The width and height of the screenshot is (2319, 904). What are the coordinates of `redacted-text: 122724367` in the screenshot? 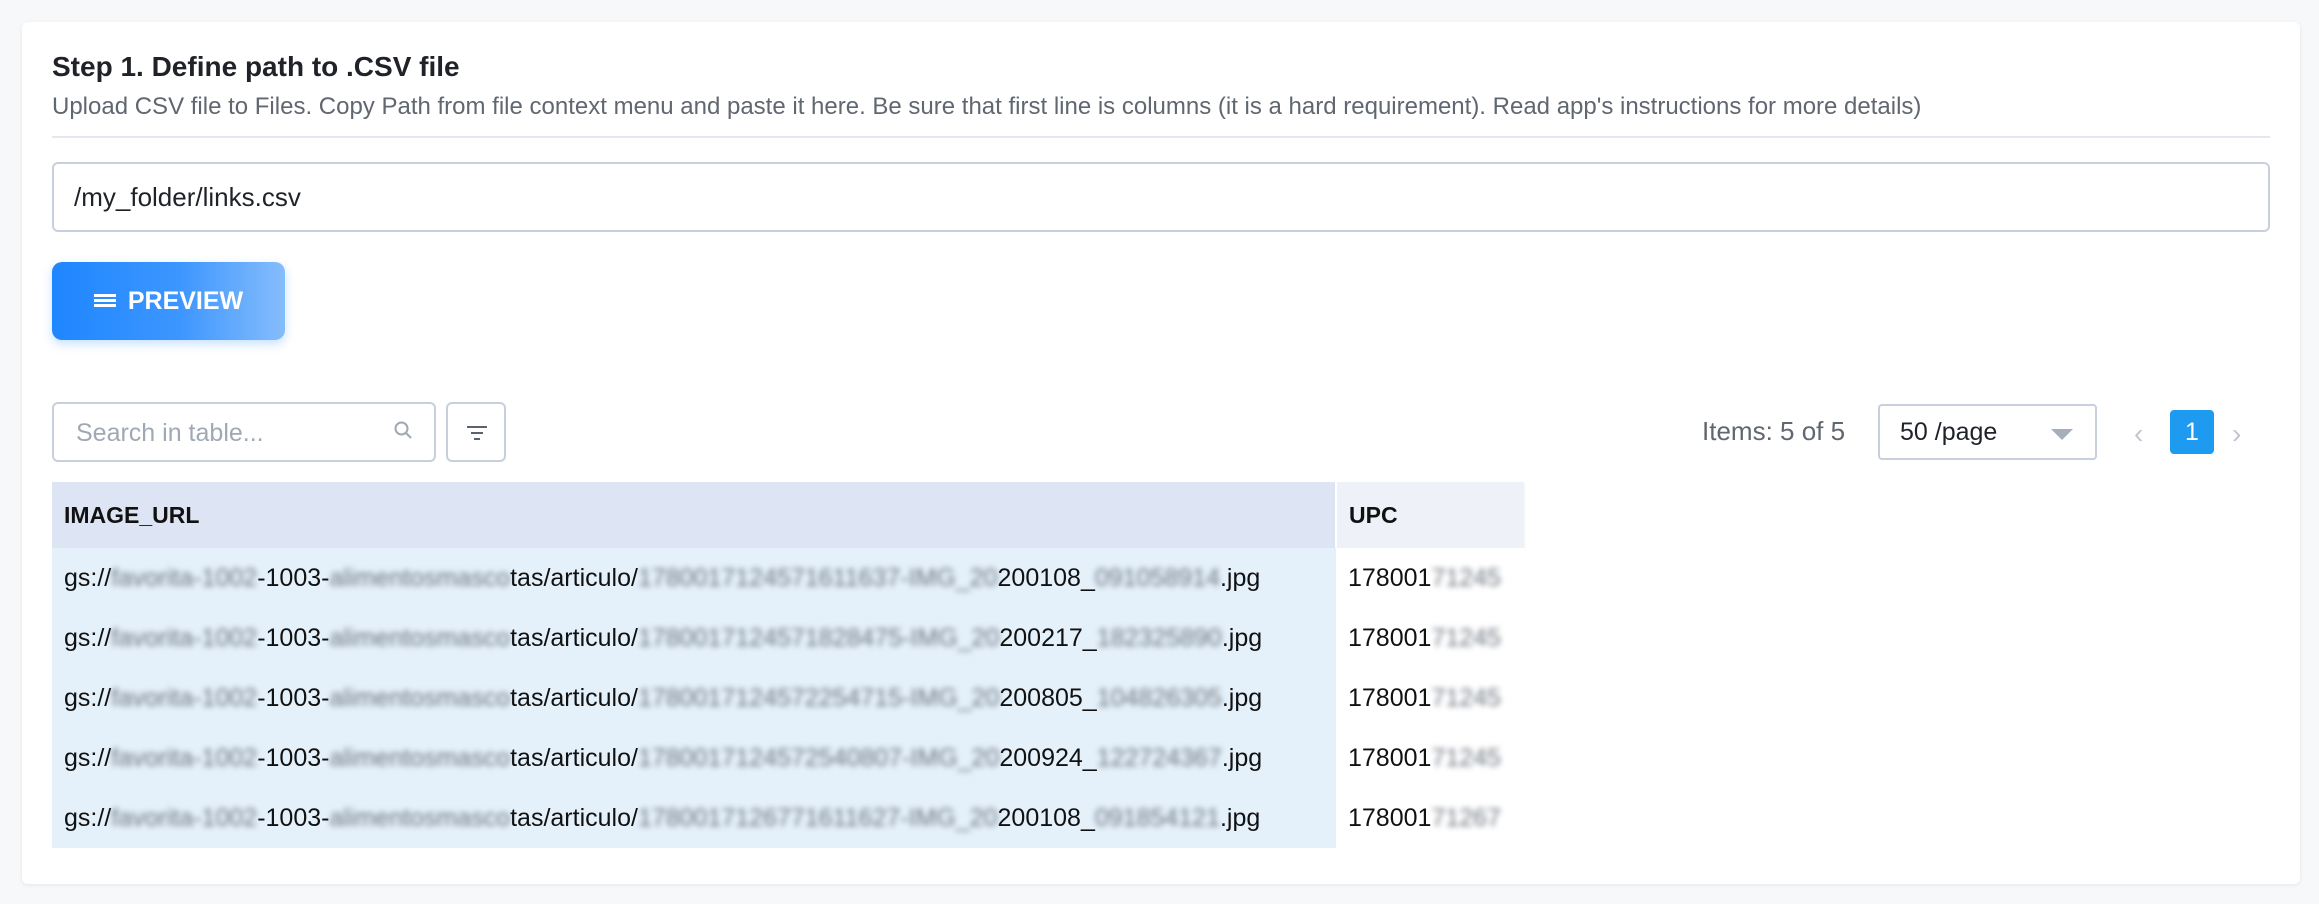 It's located at (1159, 757).